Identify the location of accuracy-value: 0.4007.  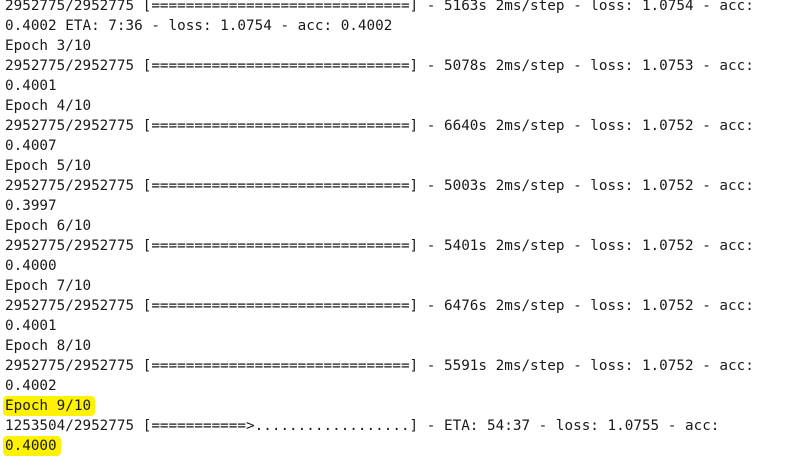
(31, 146).